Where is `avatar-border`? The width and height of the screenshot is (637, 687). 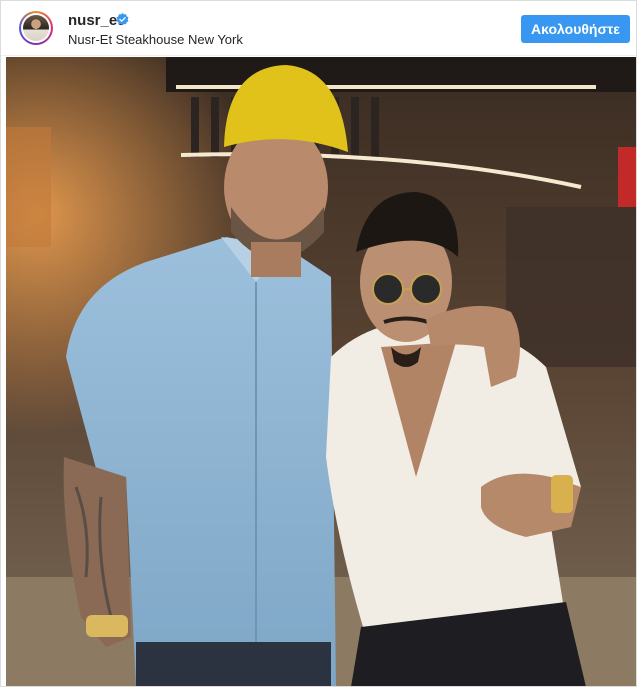 avatar-border is located at coordinates (36, 28).